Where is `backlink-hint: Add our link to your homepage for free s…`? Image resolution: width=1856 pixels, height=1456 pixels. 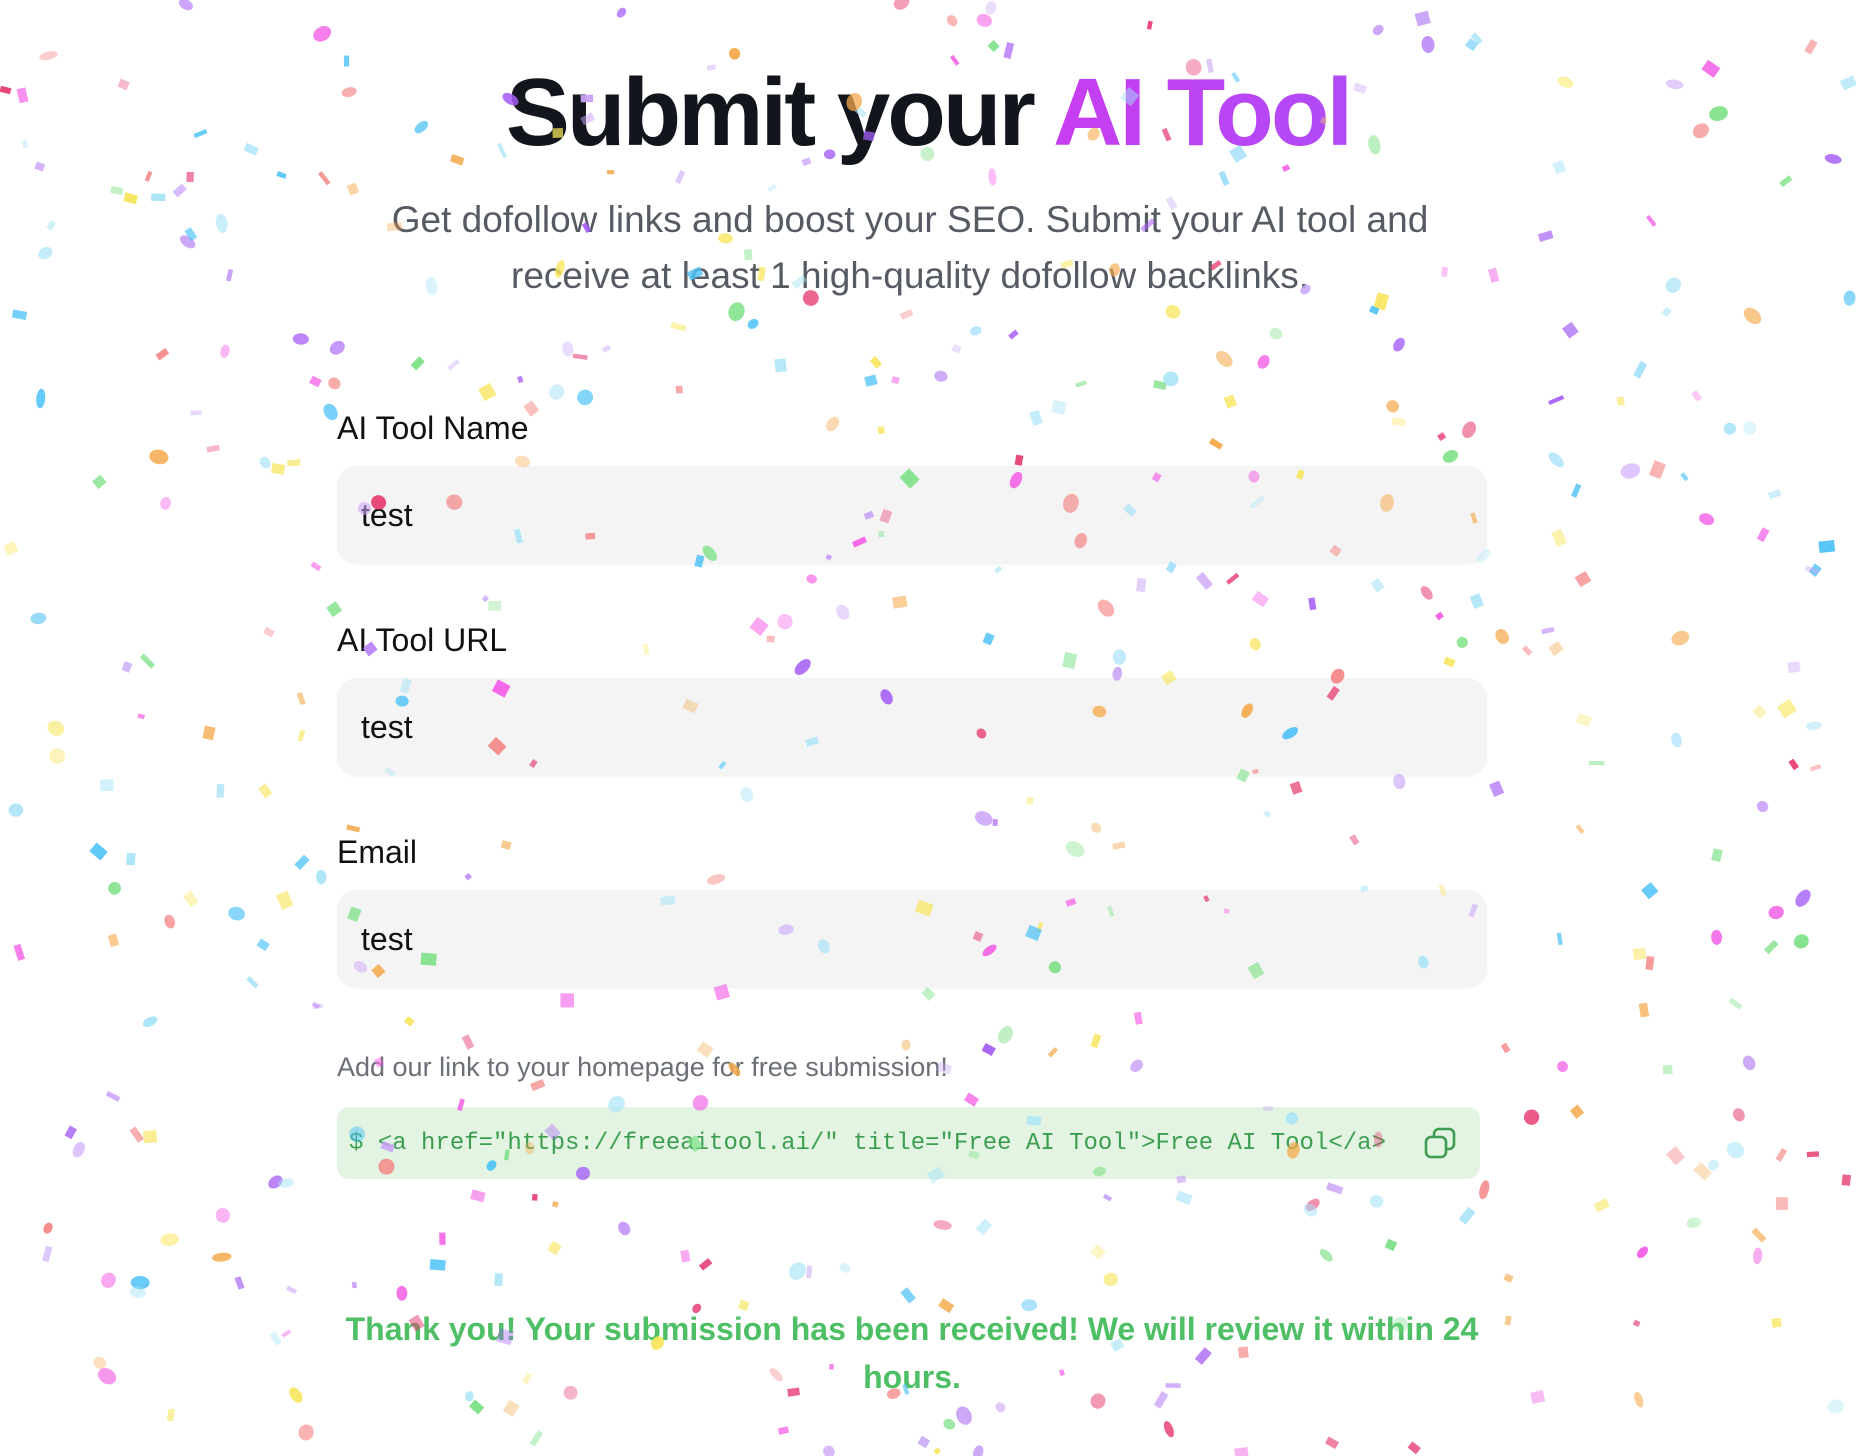
backlink-hint: Add our link to your homepage for free s… is located at coordinates (642, 1067).